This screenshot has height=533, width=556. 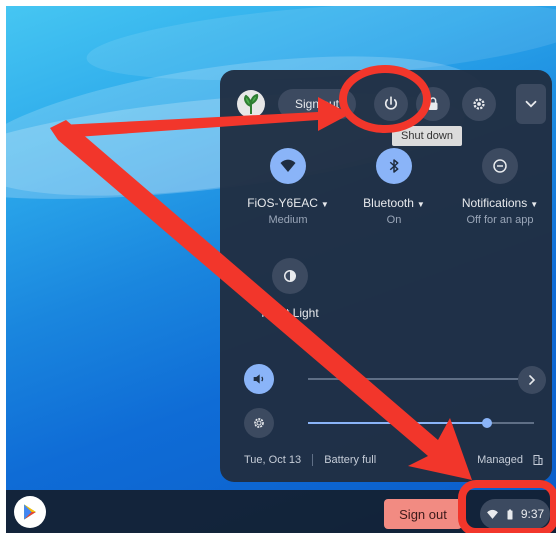 I want to click on managed-label: Managed, so click(x=500, y=460).